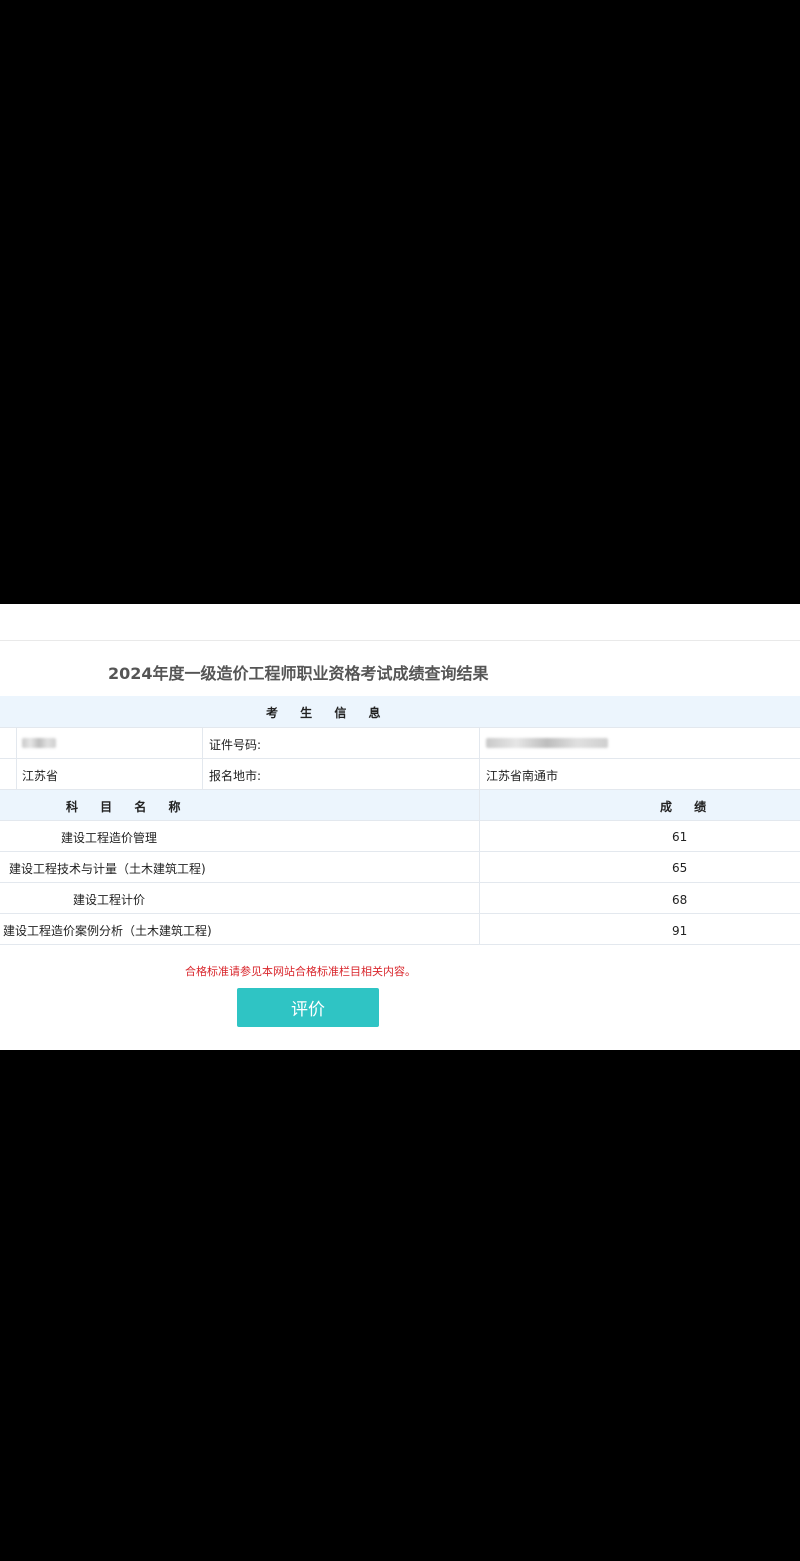 This screenshot has height=1561, width=800. I want to click on candidate-info-label: 考 生 信 息, so click(328, 713).